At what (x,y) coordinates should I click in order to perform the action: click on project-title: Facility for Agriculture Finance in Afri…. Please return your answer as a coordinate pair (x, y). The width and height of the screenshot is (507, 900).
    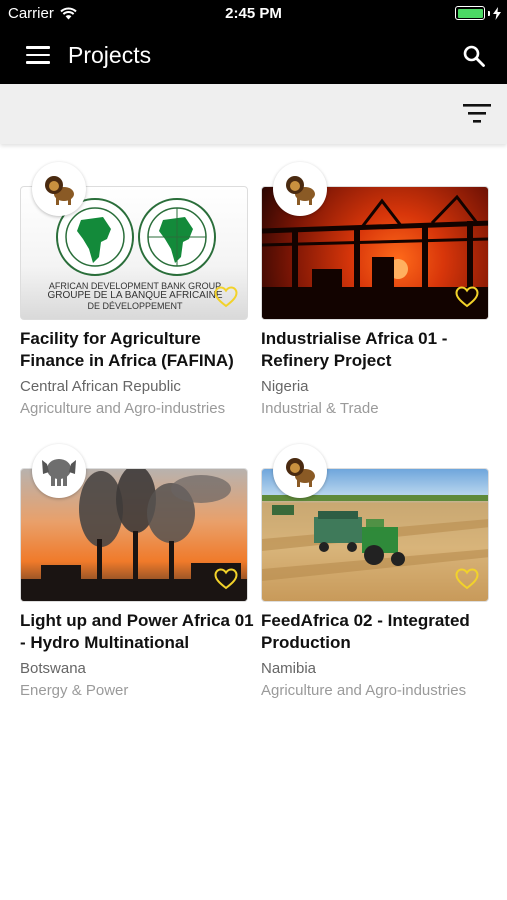
    Looking at the image, I should click on (127, 349).